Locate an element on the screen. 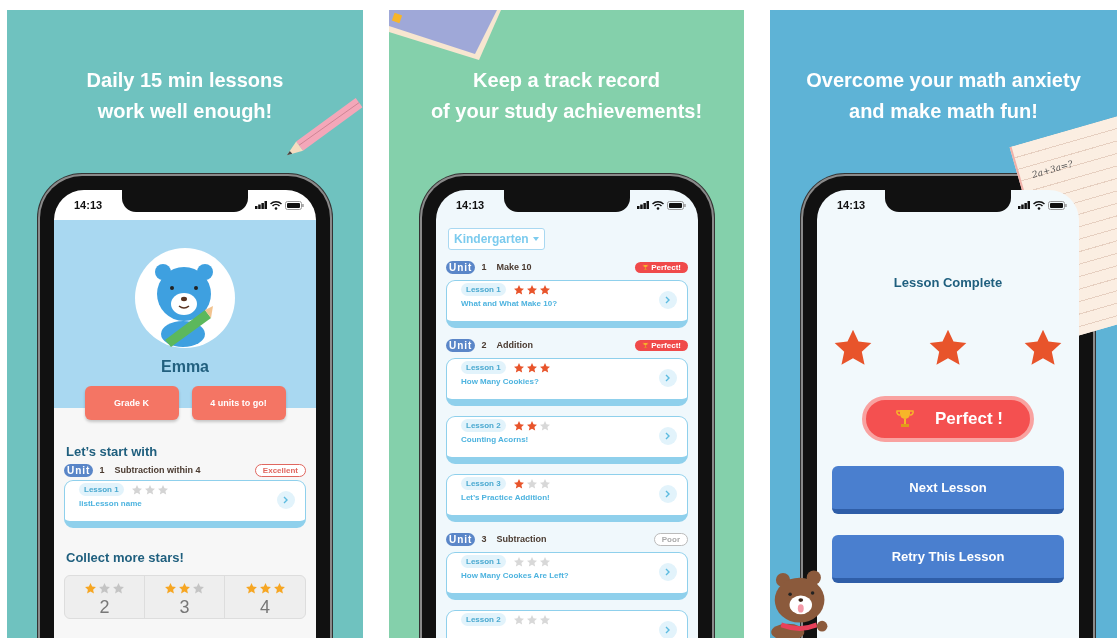  grade-dropdown: Kindergarten is located at coordinates (496, 239).